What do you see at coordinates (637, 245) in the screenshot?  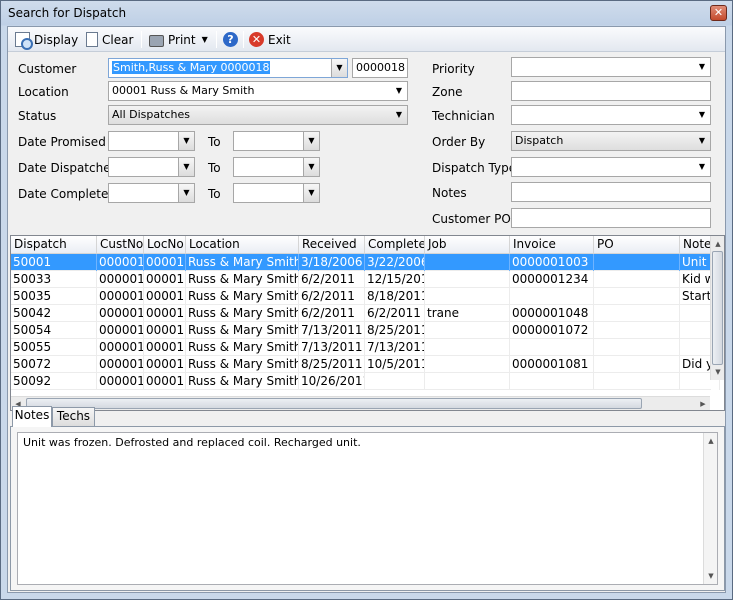 I see `column-header: PO` at bounding box center [637, 245].